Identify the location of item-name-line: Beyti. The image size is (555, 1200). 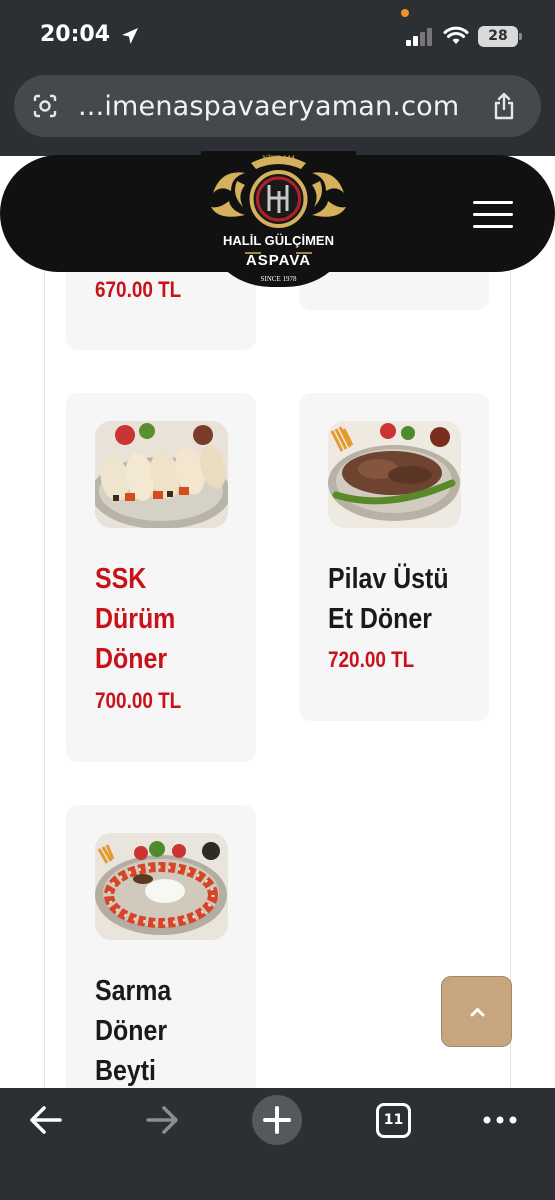
(125, 1071).